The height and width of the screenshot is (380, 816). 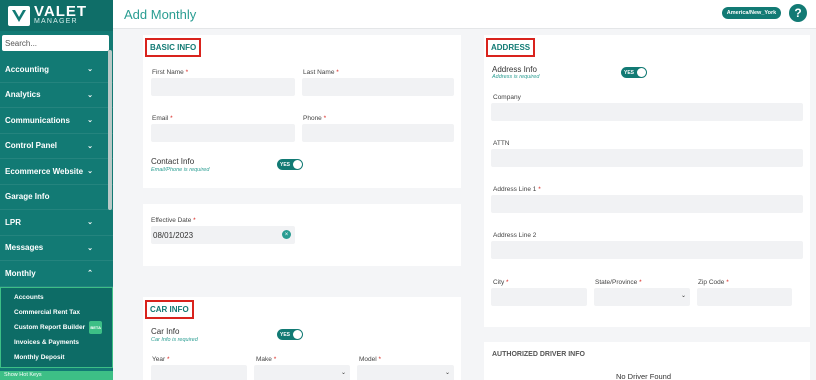 What do you see at coordinates (56, 223) in the screenshot?
I see `sidebar-item-lpr: LPR ⌄` at bounding box center [56, 223].